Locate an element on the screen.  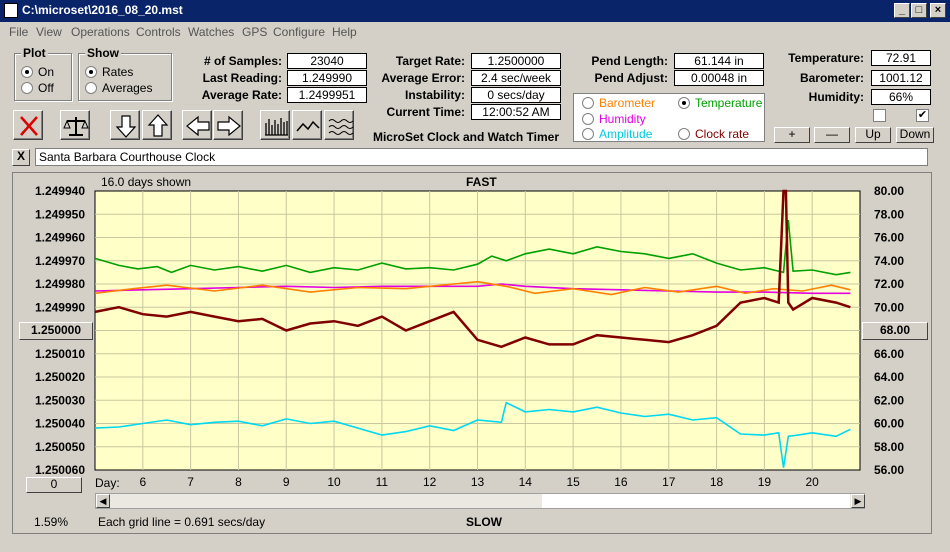
x-tick-label: 11 is located at coordinates (382, 482).